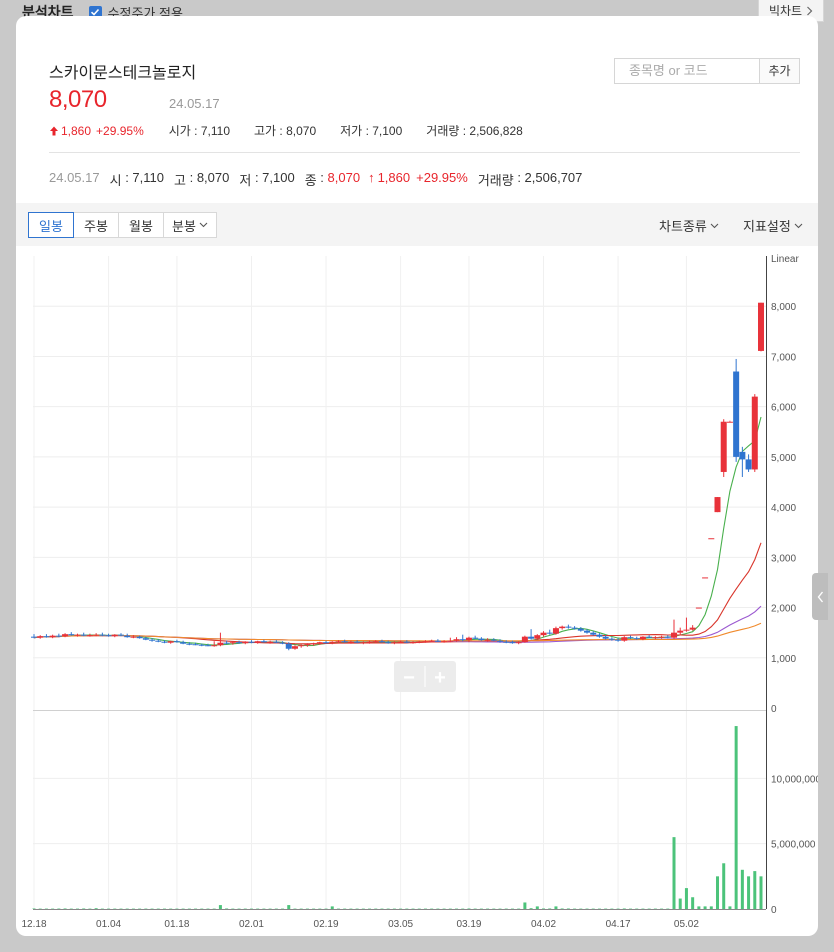 The width and height of the screenshot is (834, 952). What do you see at coordinates (409, 678) in the screenshot?
I see `zoom-out-button: −` at bounding box center [409, 678].